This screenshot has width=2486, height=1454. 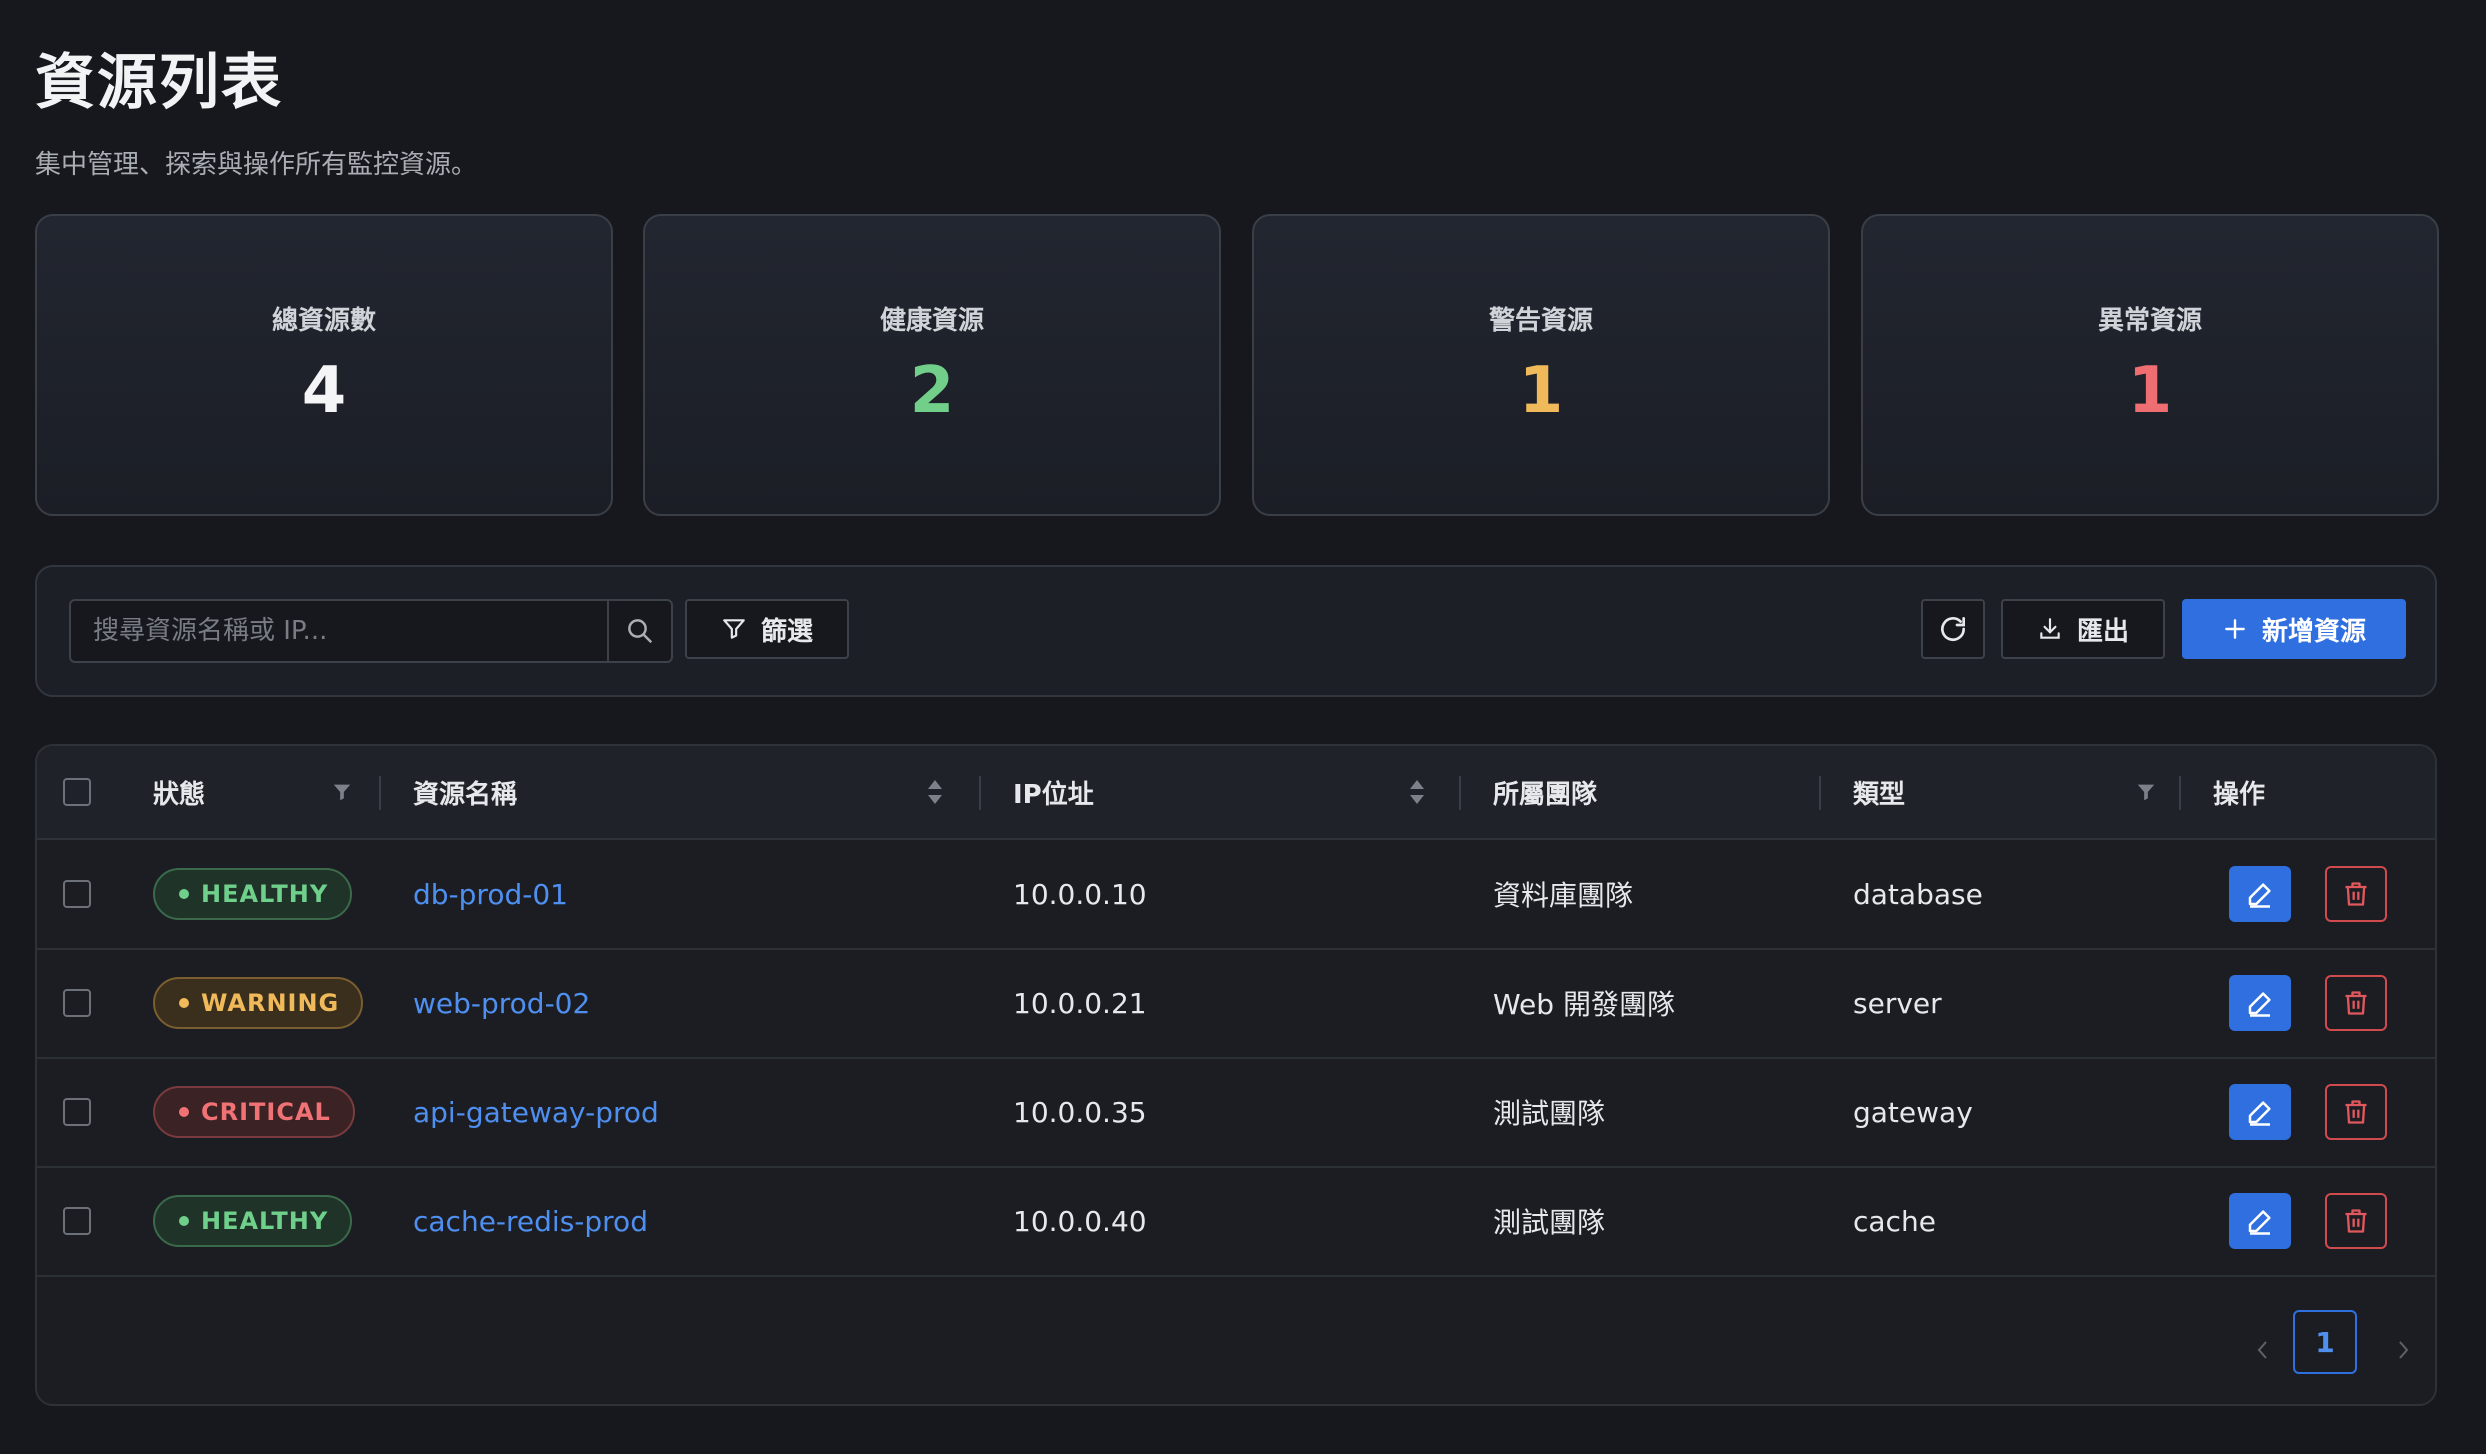 I want to click on resource-type: gateway, so click(x=1913, y=1112).